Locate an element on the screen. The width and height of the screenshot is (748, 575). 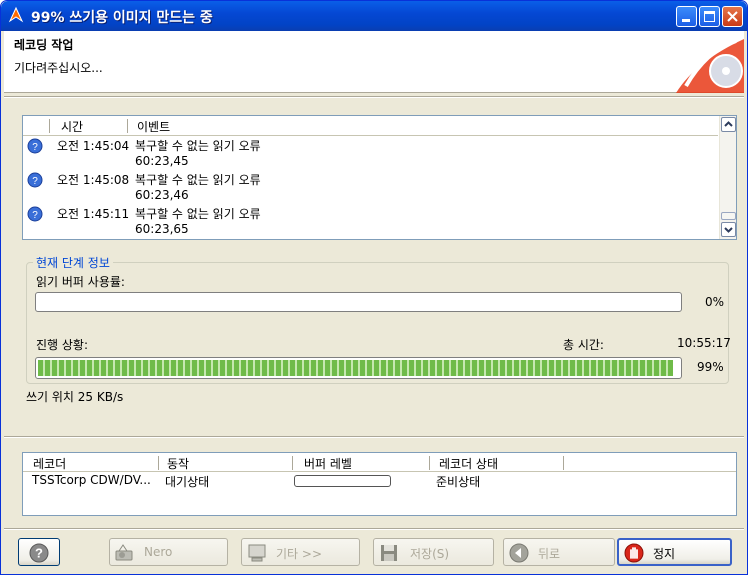
floppy-disk-icon is located at coordinates (389, 553).